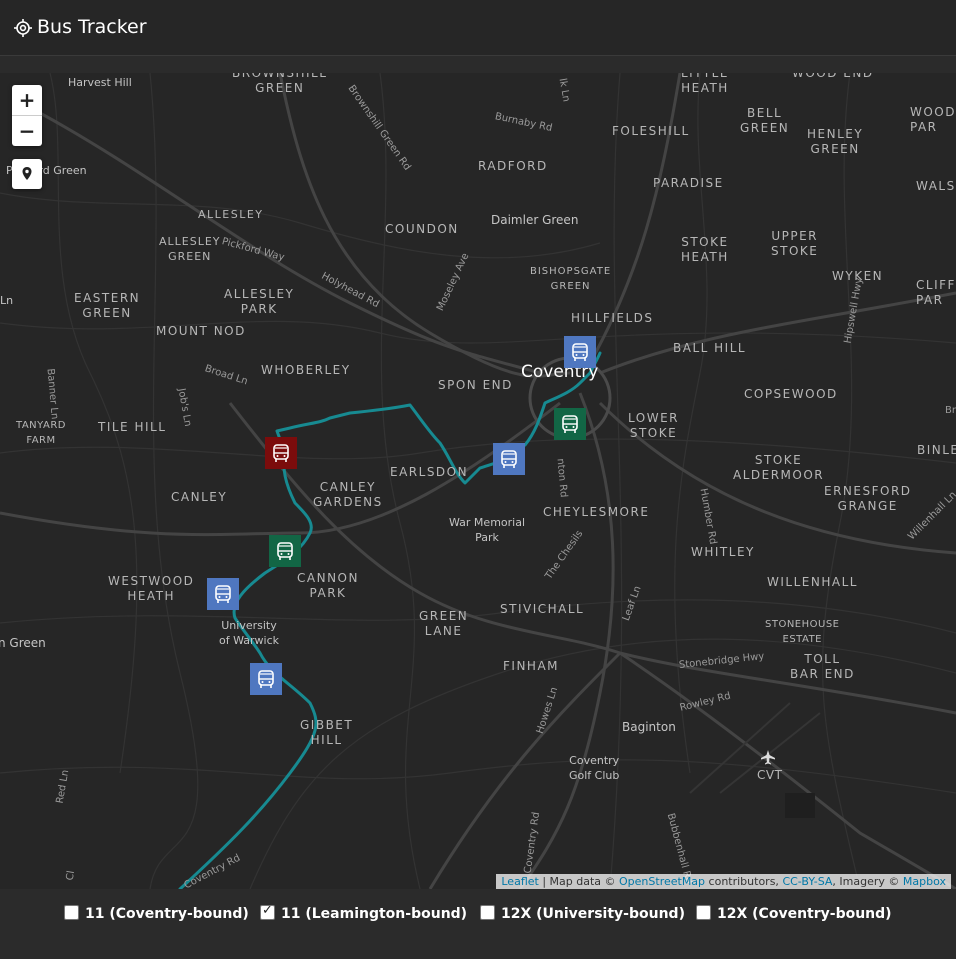 The height and width of the screenshot is (959, 956). Describe the element at coordinates (936, 292) in the screenshot. I see `map-label: CLIFF PAR` at that location.